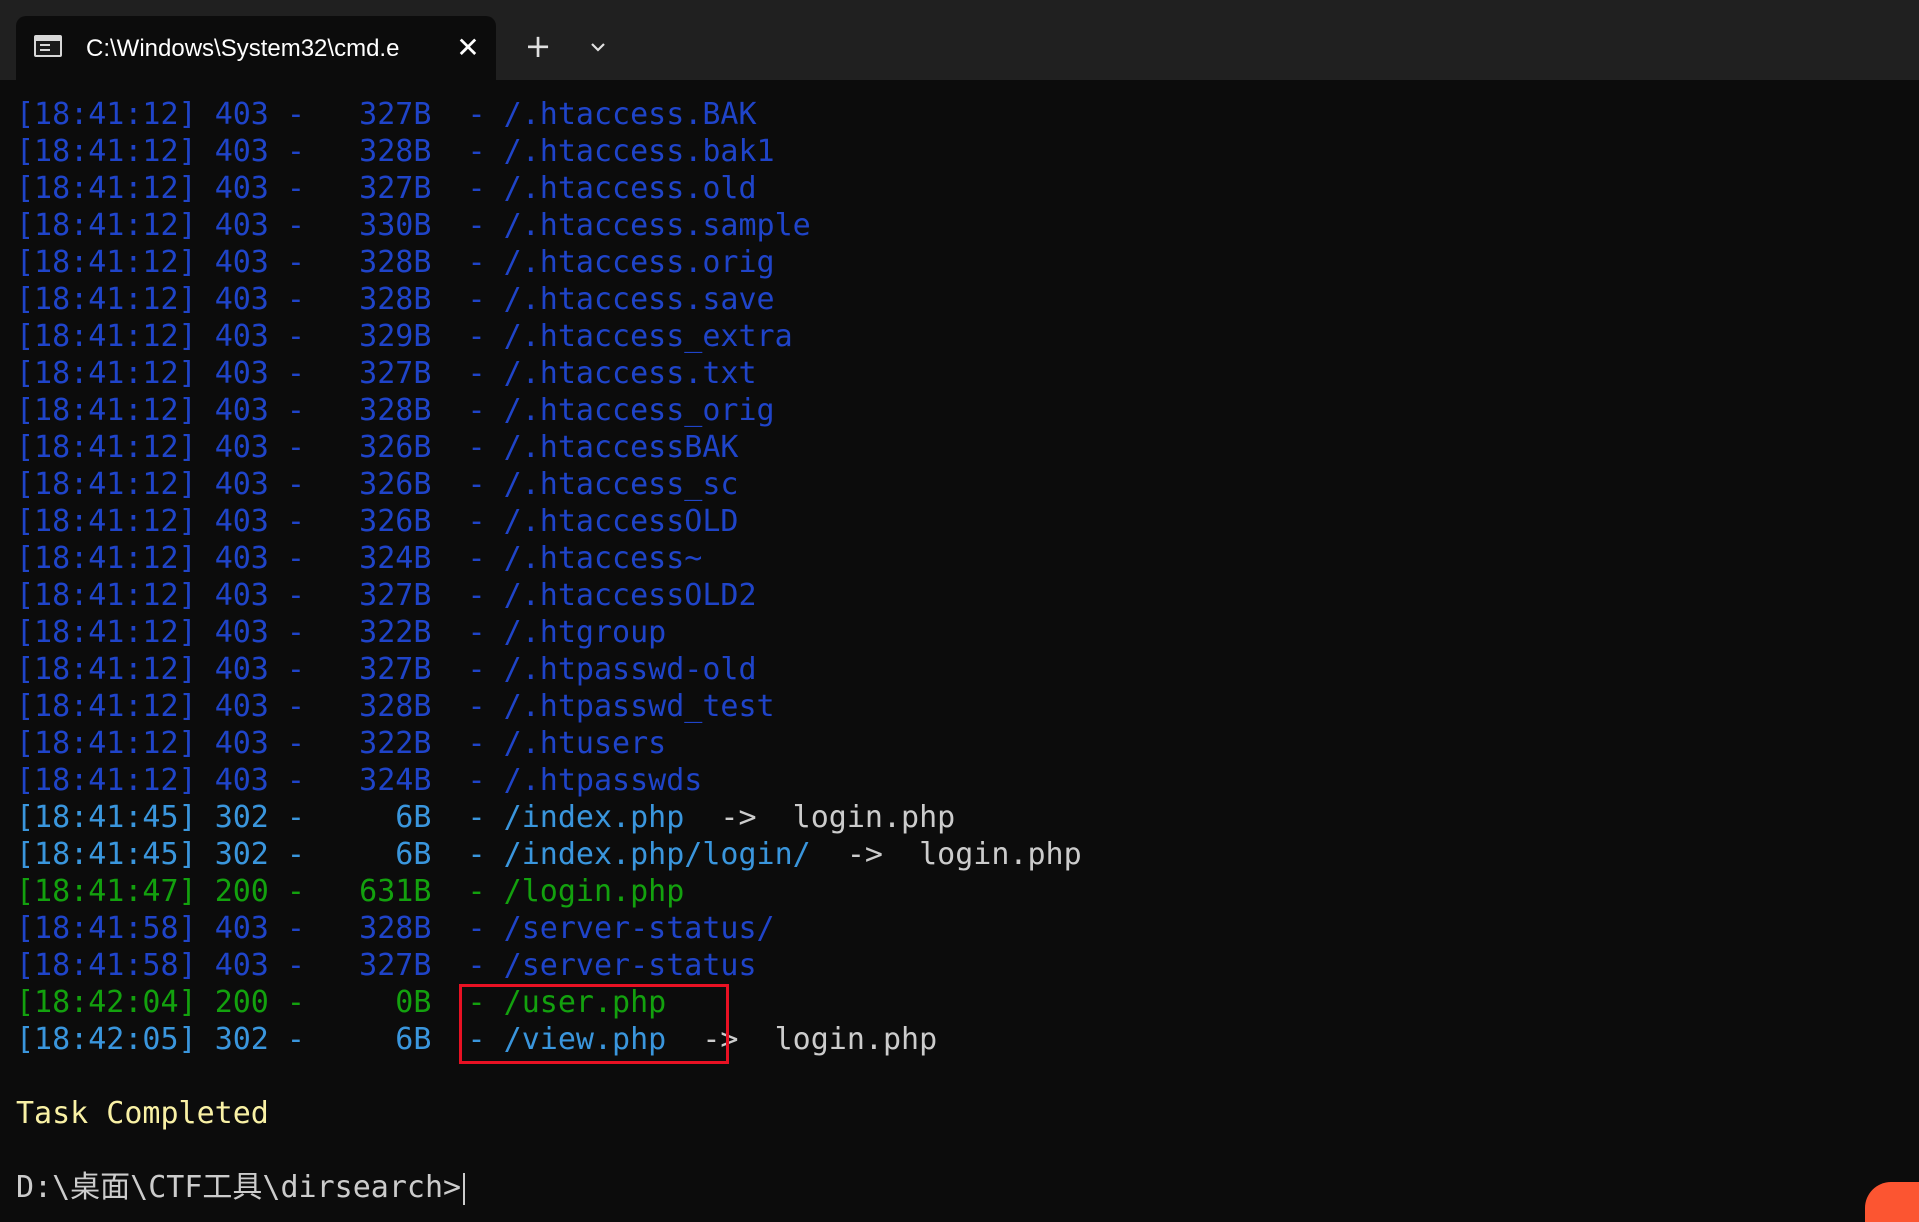  What do you see at coordinates (639, 928) in the screenshot?
I see `path: /server-status/` at bounding box center [639, 928].